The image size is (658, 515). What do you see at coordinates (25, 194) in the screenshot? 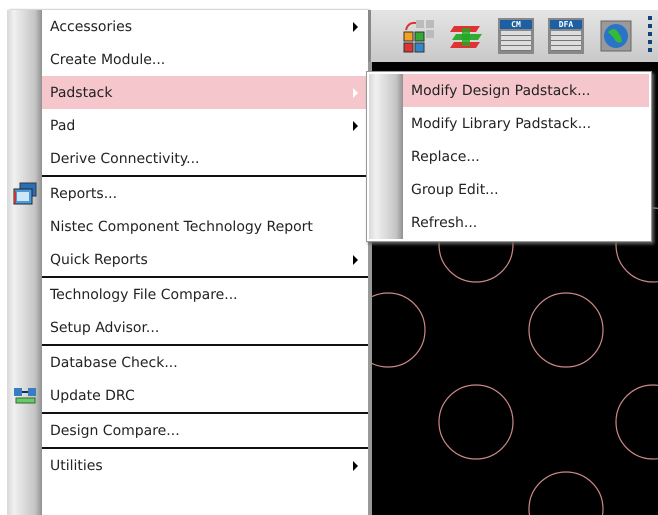
I see `windows-icon` at bounding box center [25, 194].